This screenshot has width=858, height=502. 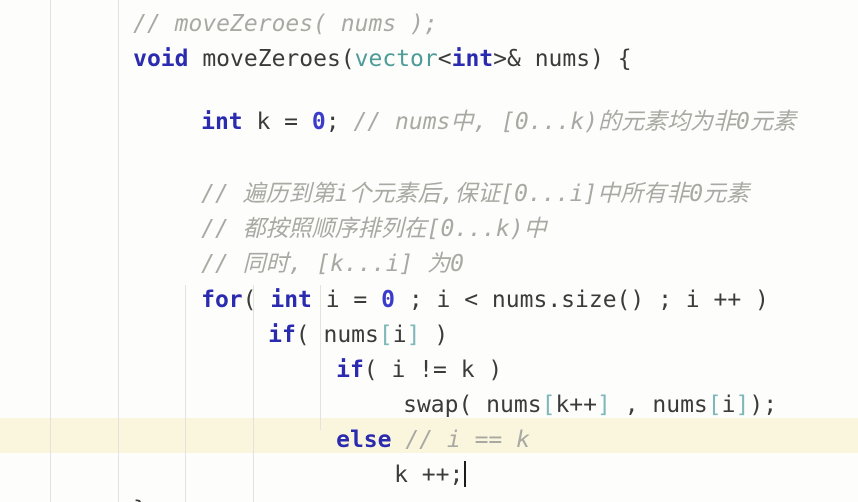 What do you see at coordinates (277, 122) in the screenshot?
I see `variable-k-assign: k =` at bounding box center [277, 122].